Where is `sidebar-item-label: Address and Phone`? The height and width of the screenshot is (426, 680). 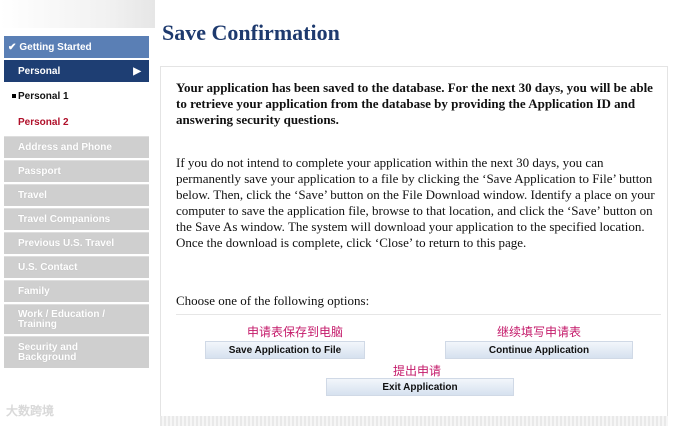
sidebar-item-label: Address and Phone is located at coordinates (65, 147).